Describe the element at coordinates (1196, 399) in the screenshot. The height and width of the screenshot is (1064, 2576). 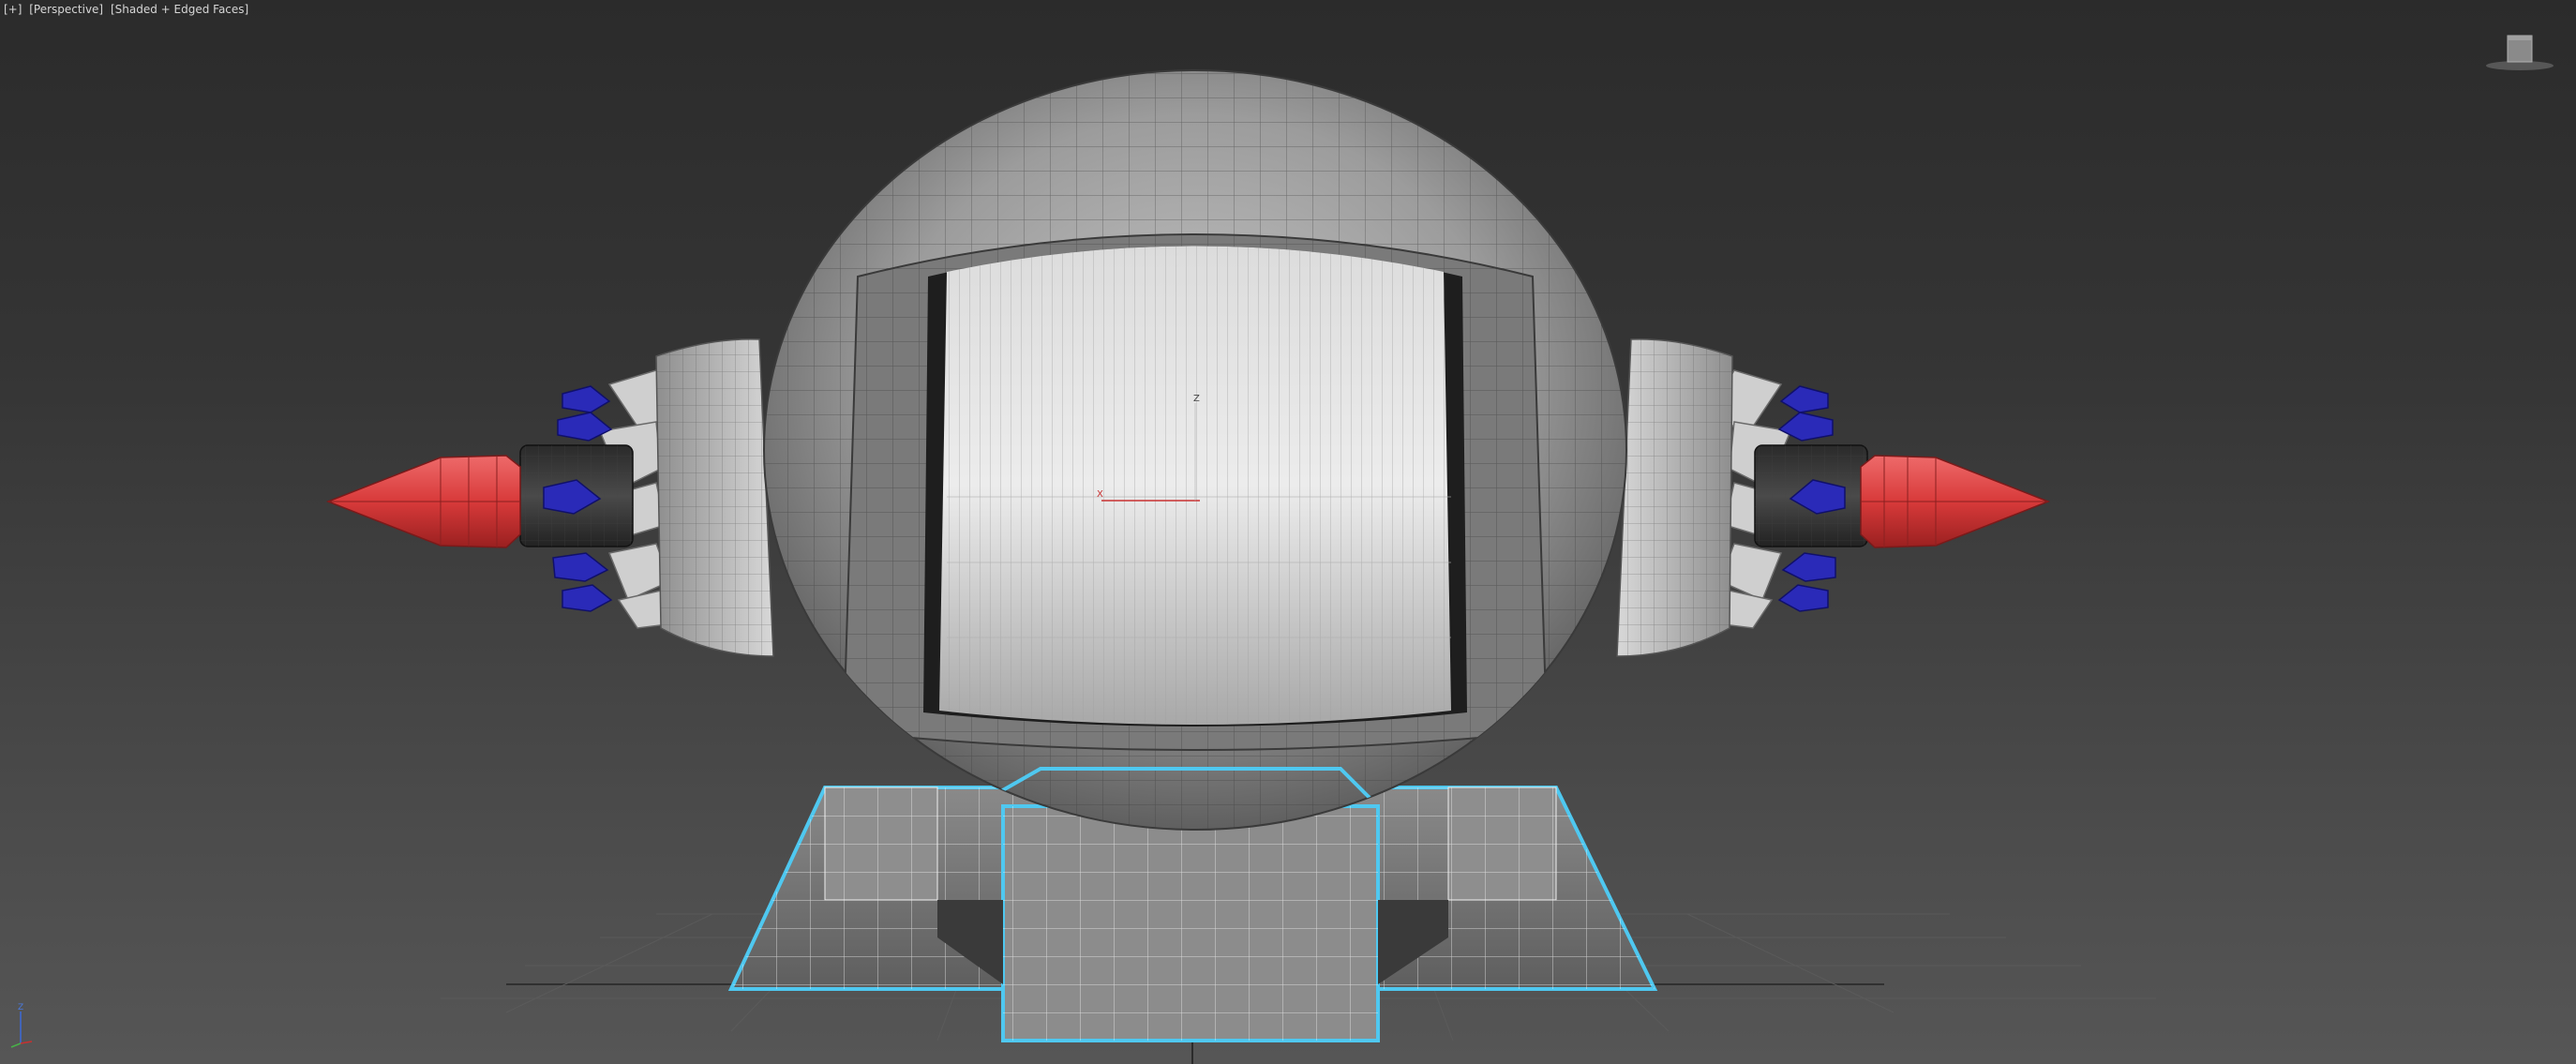
I see `gizmo-z-label: Z` at that location.